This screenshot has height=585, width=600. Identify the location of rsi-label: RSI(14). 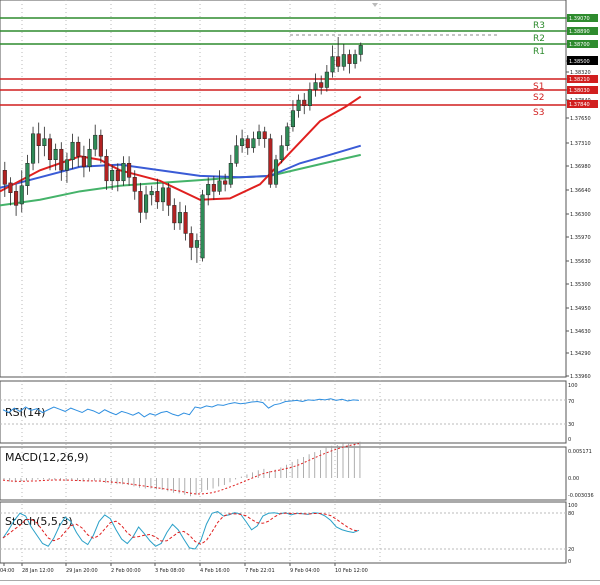
(25, 412).